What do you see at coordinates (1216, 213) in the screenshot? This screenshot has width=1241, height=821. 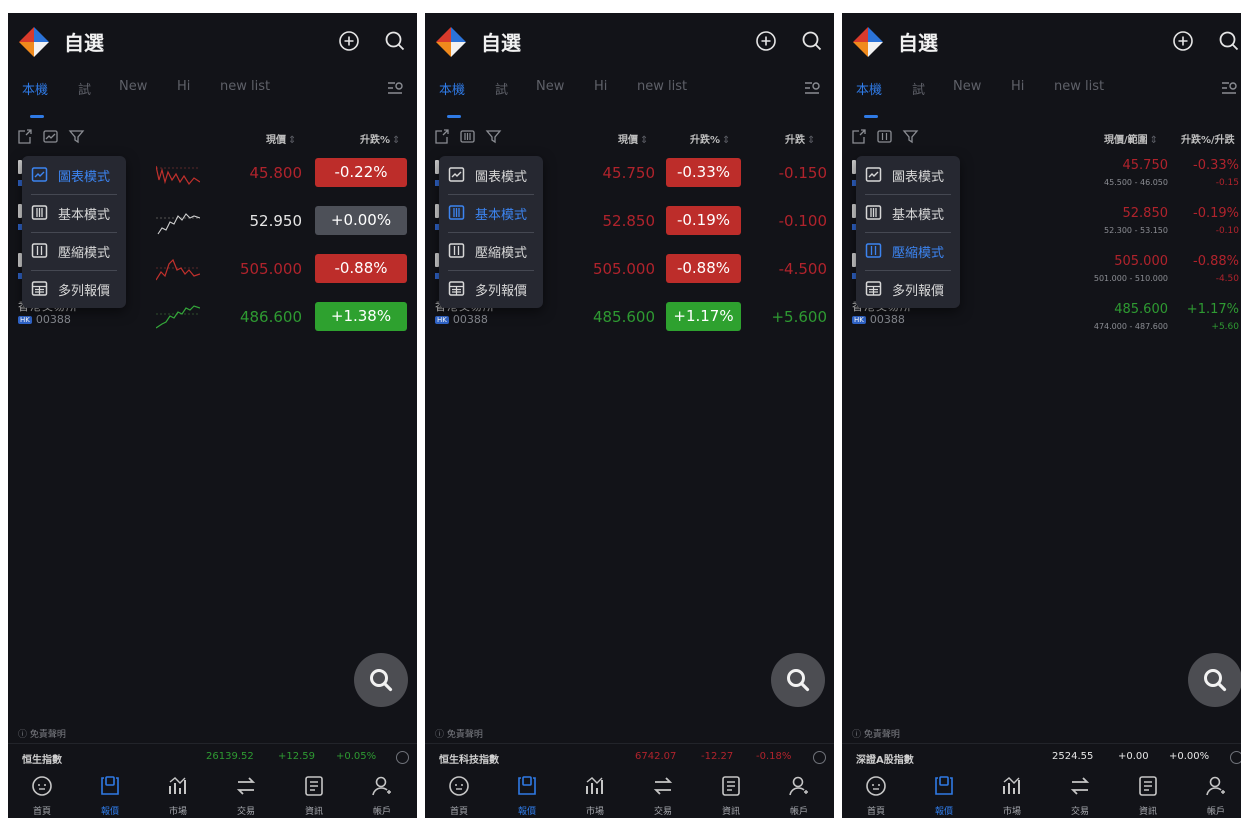 I see `change-pct: -0.19%` at bounding box center [1216, 213].